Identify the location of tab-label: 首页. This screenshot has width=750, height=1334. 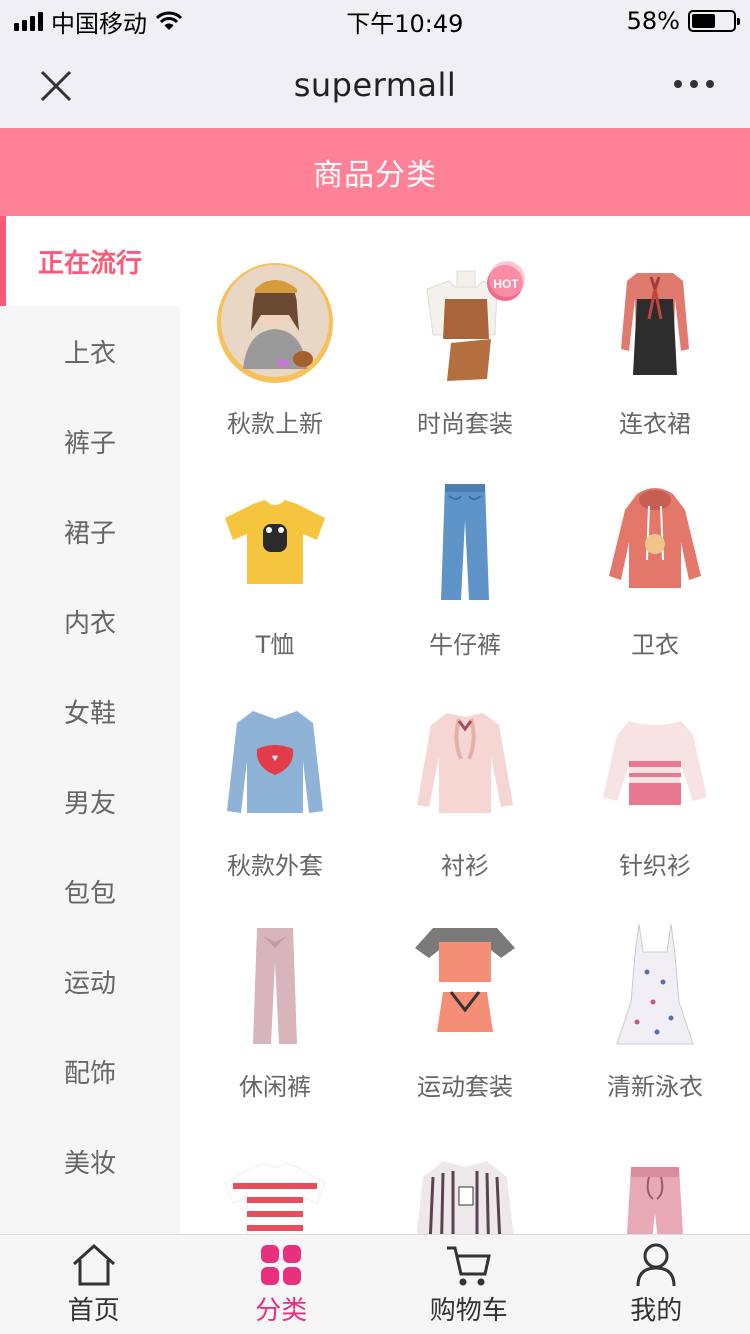
(93, 1311).